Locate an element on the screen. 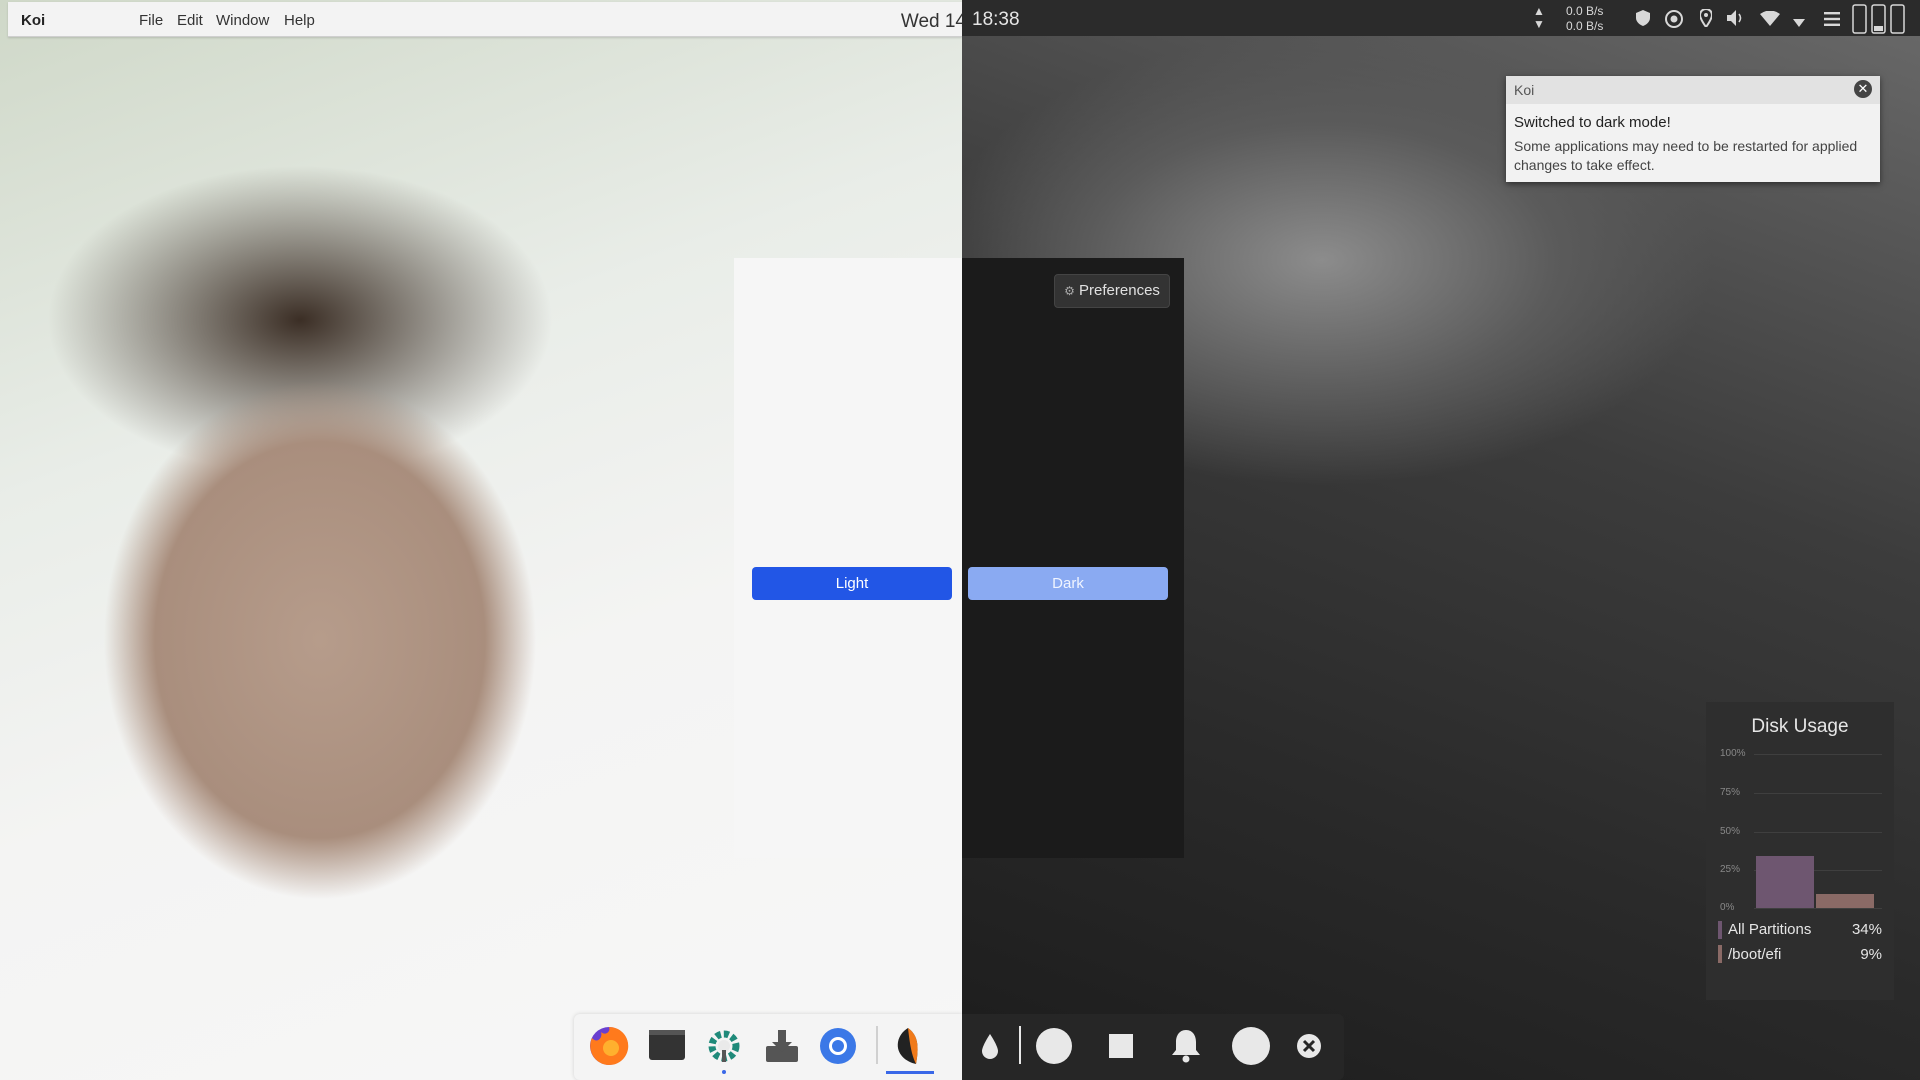 Image resolution: width=1920 pixels, height=1080 pixels. terminal-icon is located at coordinates (667, 1046).